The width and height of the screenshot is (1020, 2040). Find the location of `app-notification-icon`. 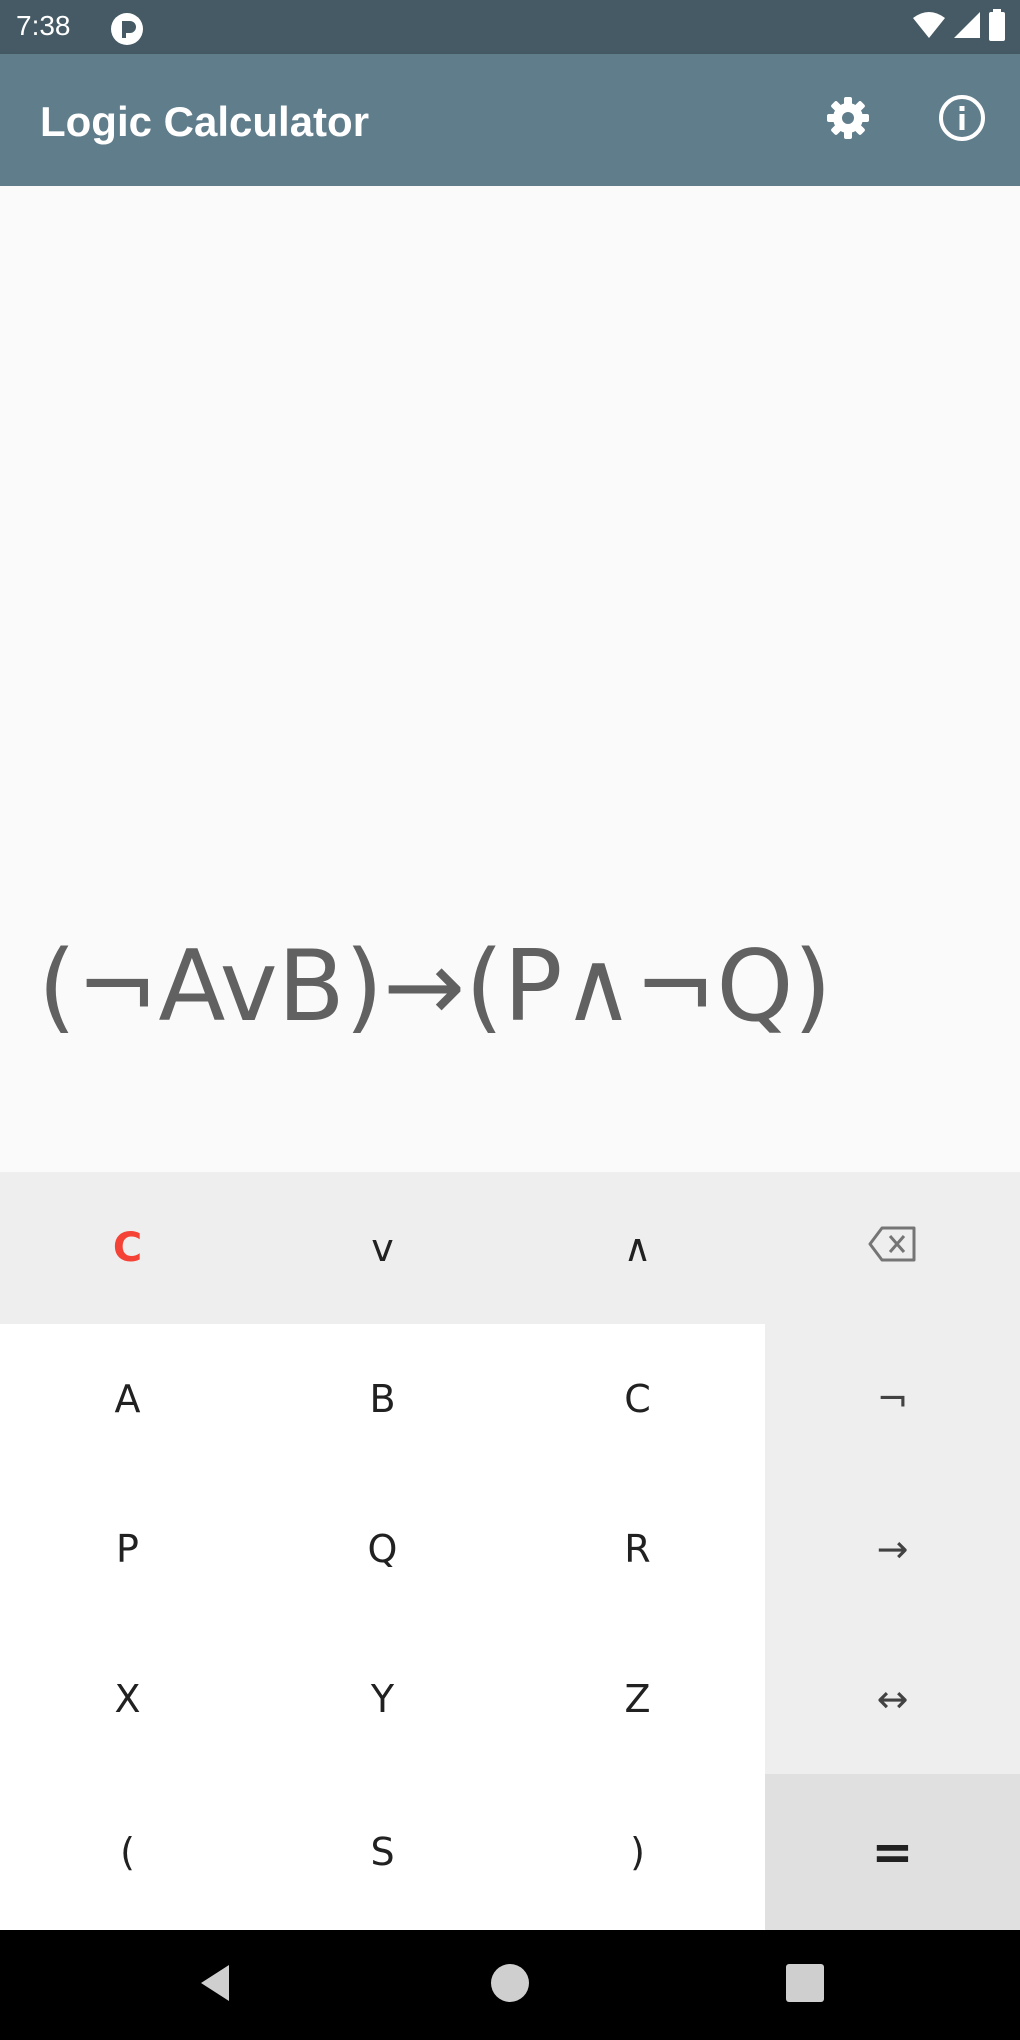

app-notification-icon is located at coordinates (127, 29).